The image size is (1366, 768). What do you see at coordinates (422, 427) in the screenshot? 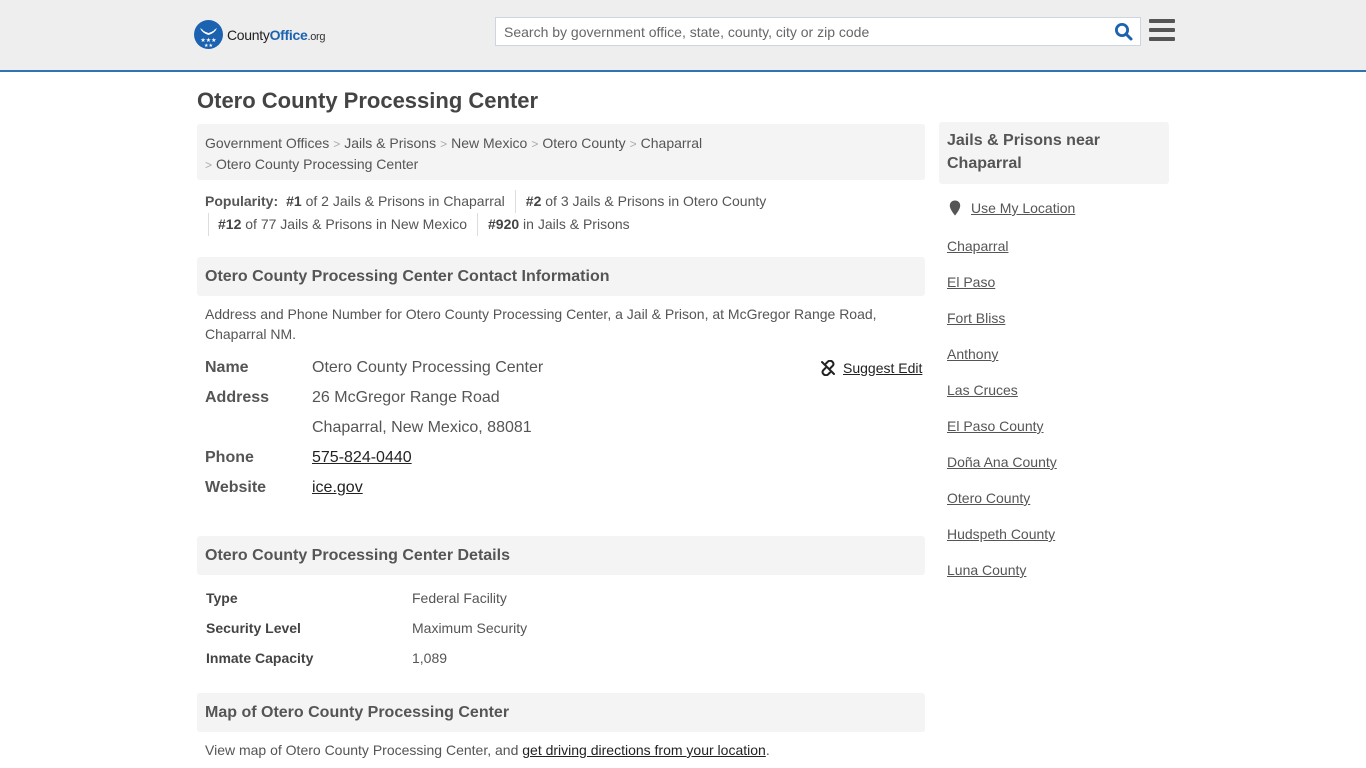
I see `address-line-2: Chaparral, New Mexico, 88081` at bounding box center [422, 427].